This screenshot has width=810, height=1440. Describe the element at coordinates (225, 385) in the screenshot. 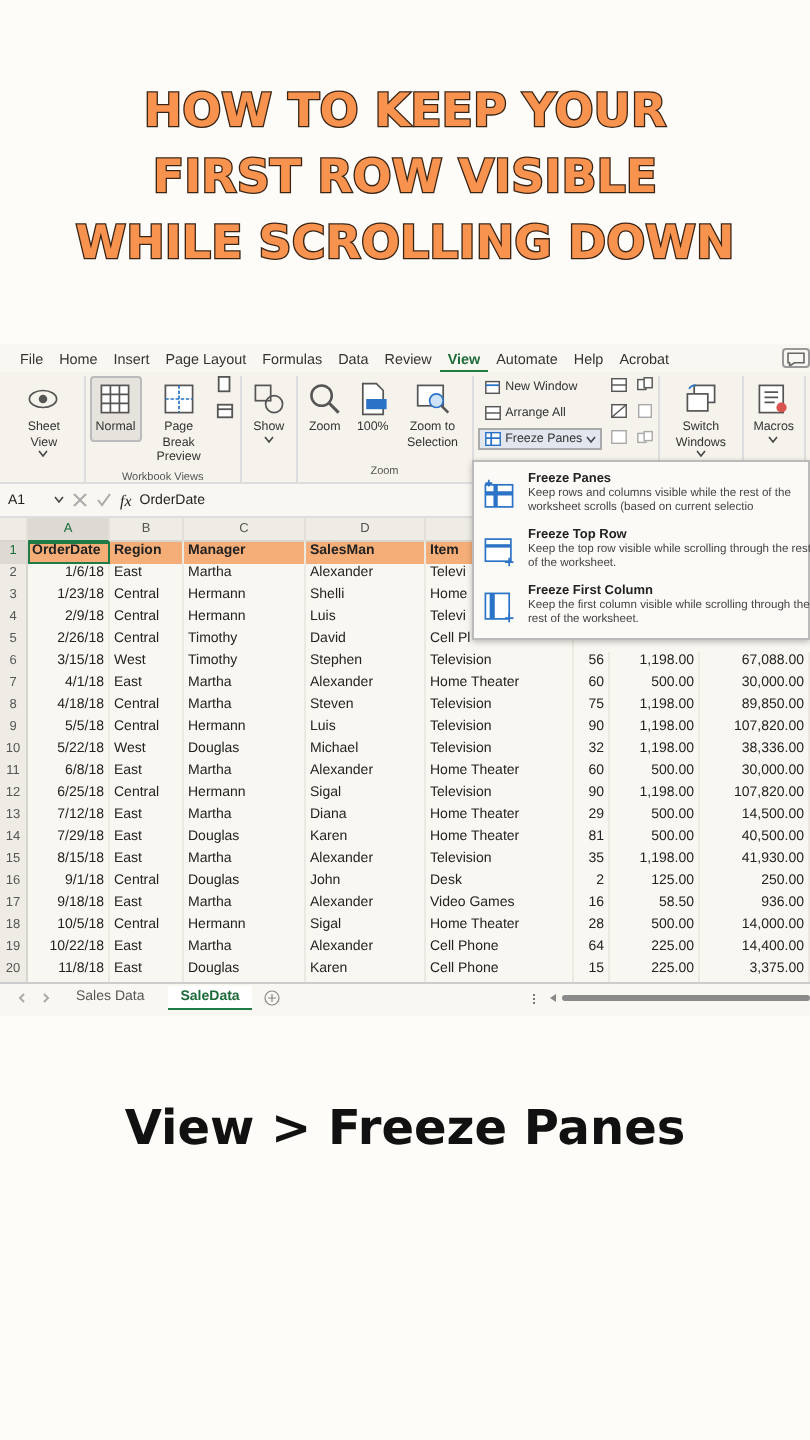

I see `page-icon` at that location.